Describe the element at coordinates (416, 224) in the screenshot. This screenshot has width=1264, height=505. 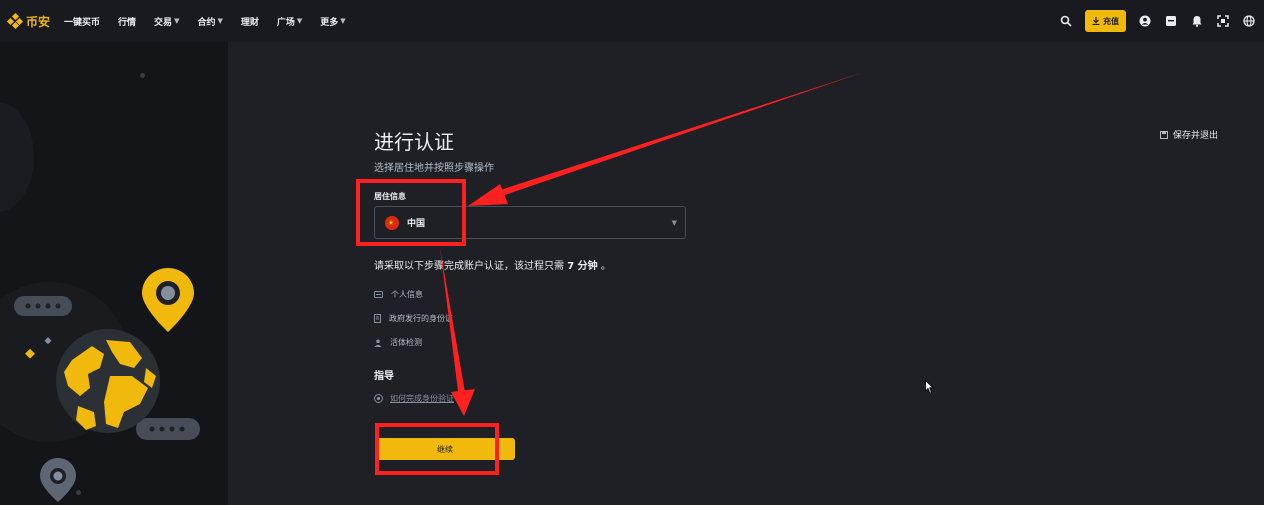
I see `residence-value: 中国` at that location.